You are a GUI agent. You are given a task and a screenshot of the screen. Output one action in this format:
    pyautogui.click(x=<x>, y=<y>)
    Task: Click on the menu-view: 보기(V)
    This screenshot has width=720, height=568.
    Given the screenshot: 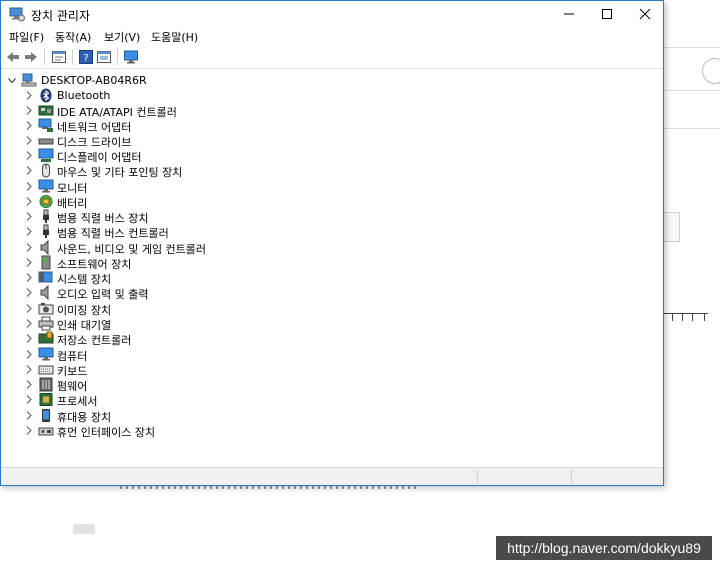 What is the action you would take?
    pyautogui.click(x=122, y=37)
    